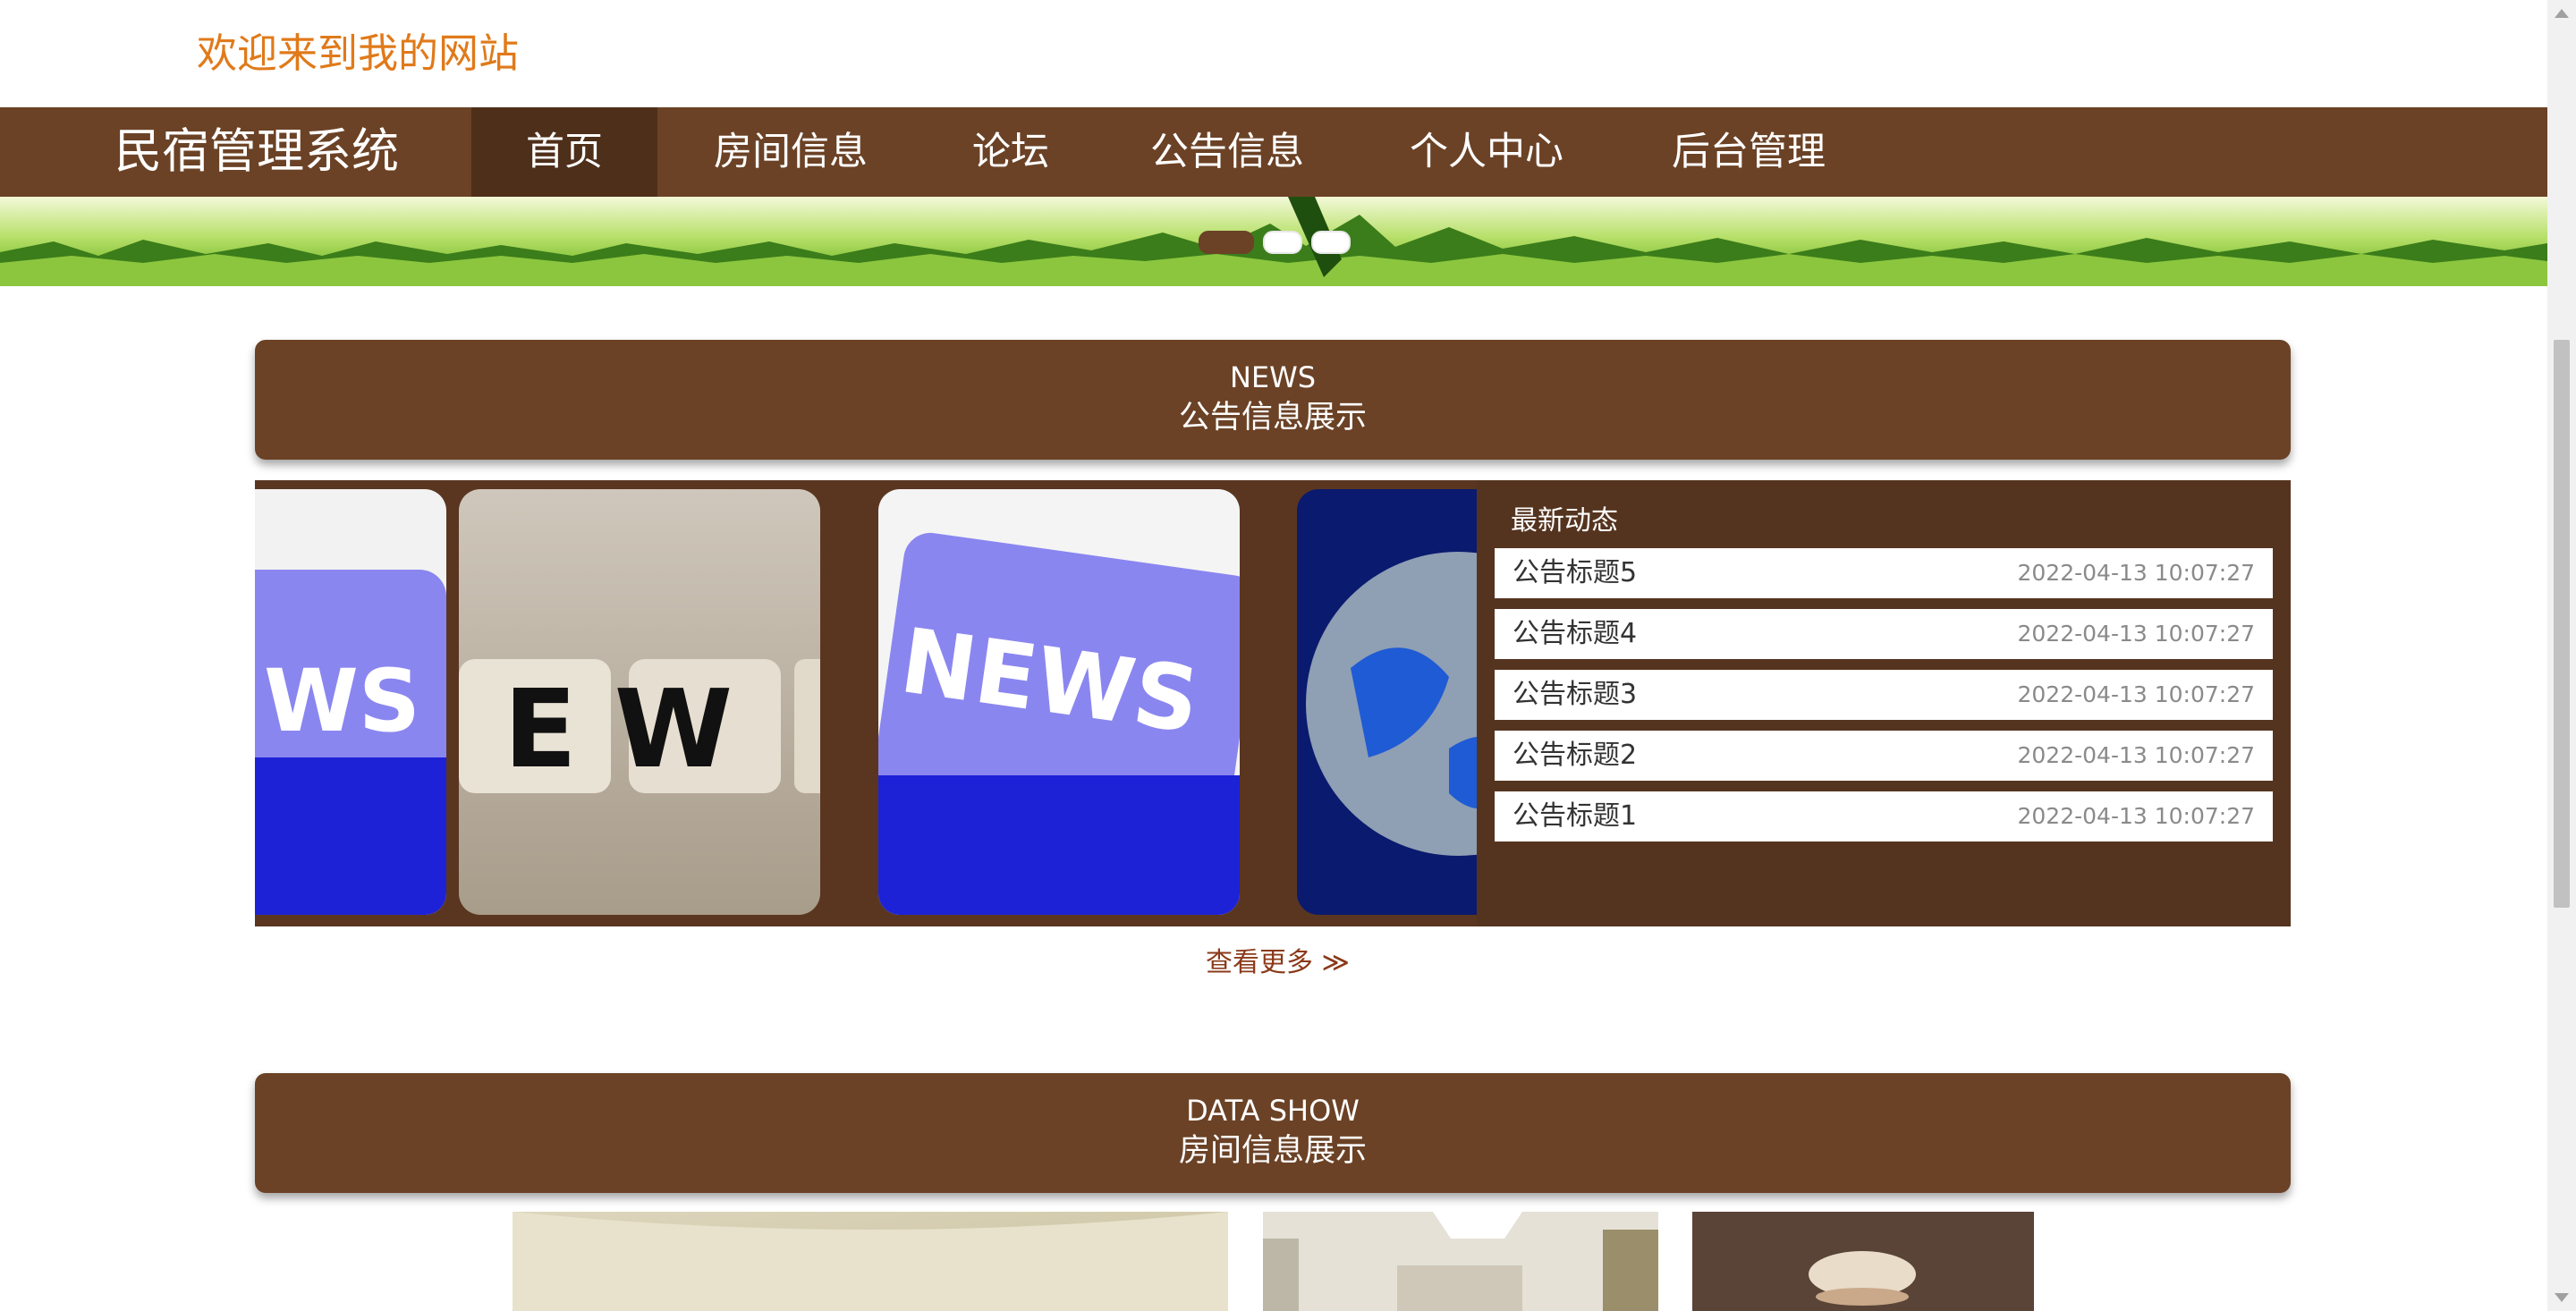  I want to click on main-nav: 民宿管理系统 首页 房间信息 论坛 公告信息 个人中心 后台管理, so click(1273, 152).